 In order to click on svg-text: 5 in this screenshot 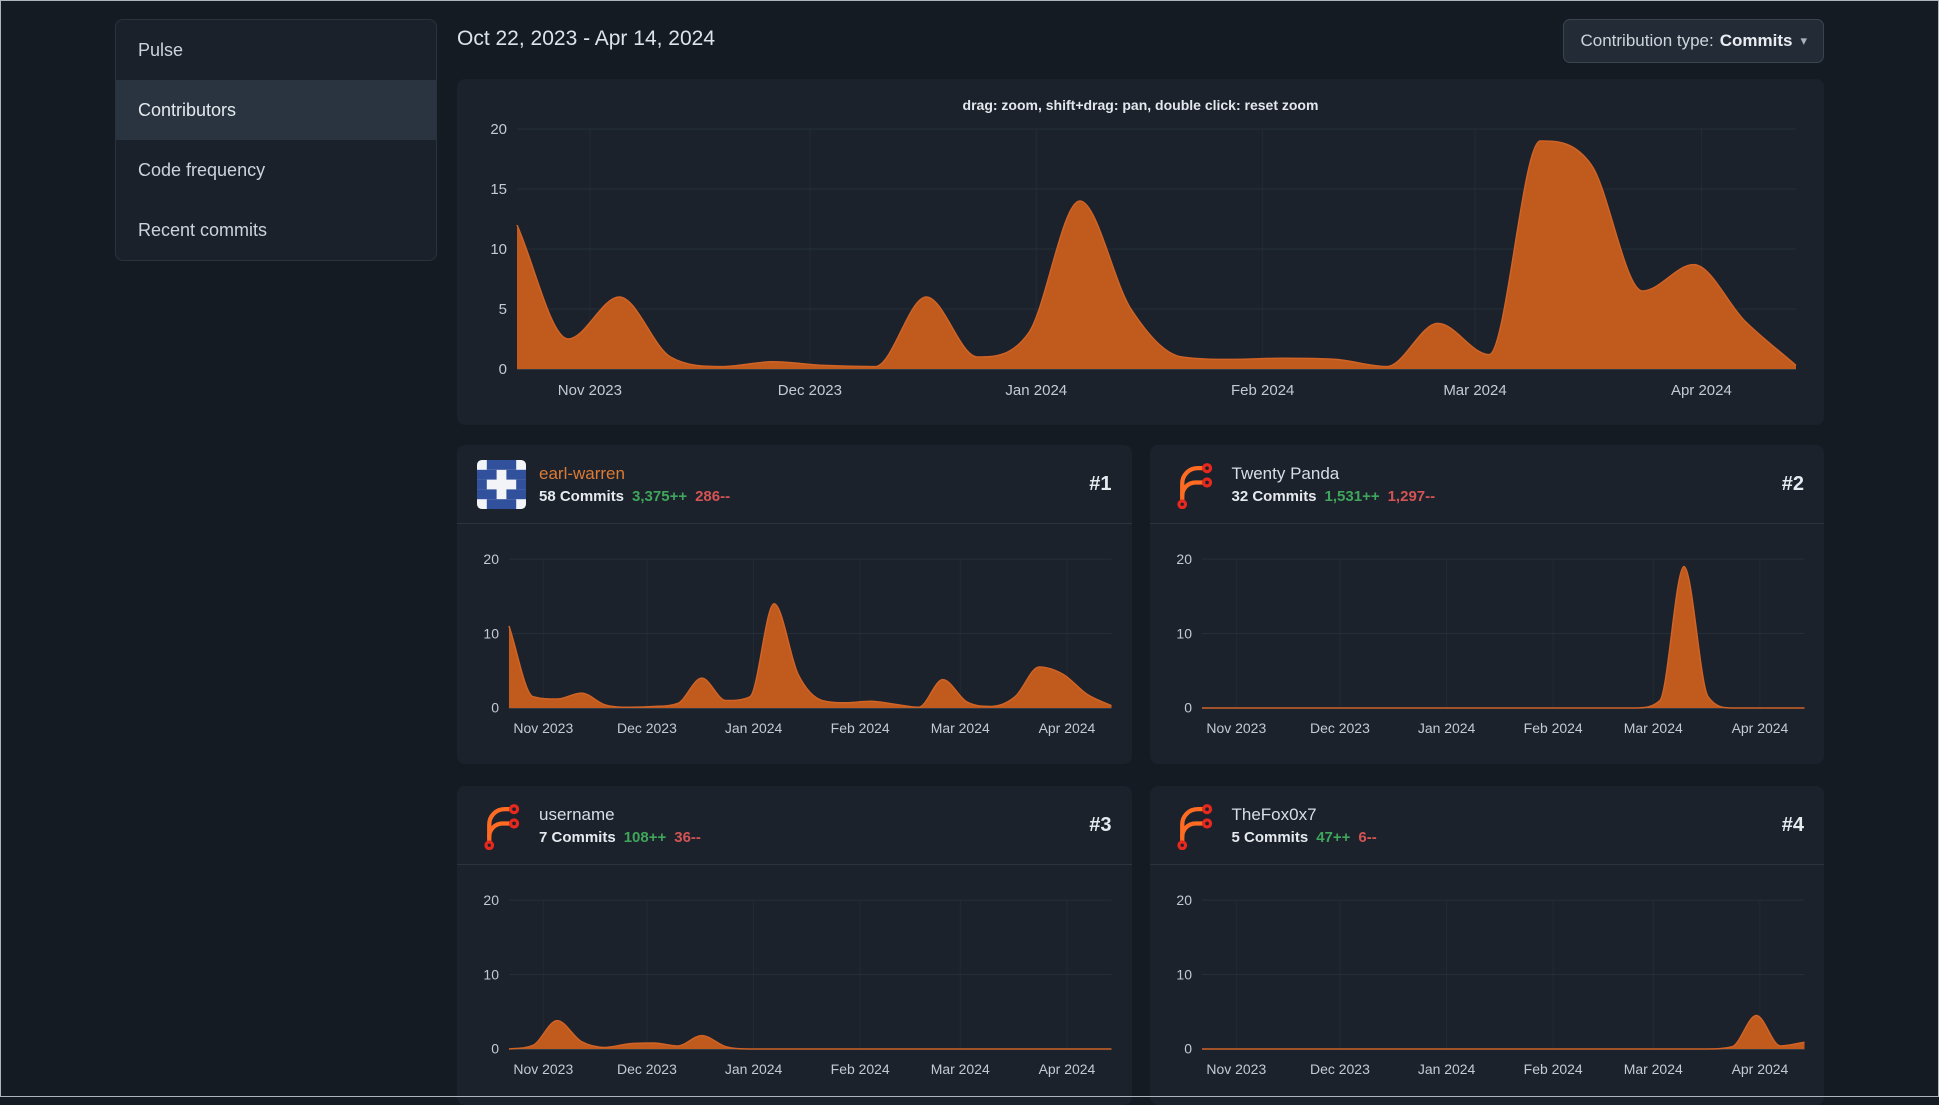, I will do `click(503, 309)`.